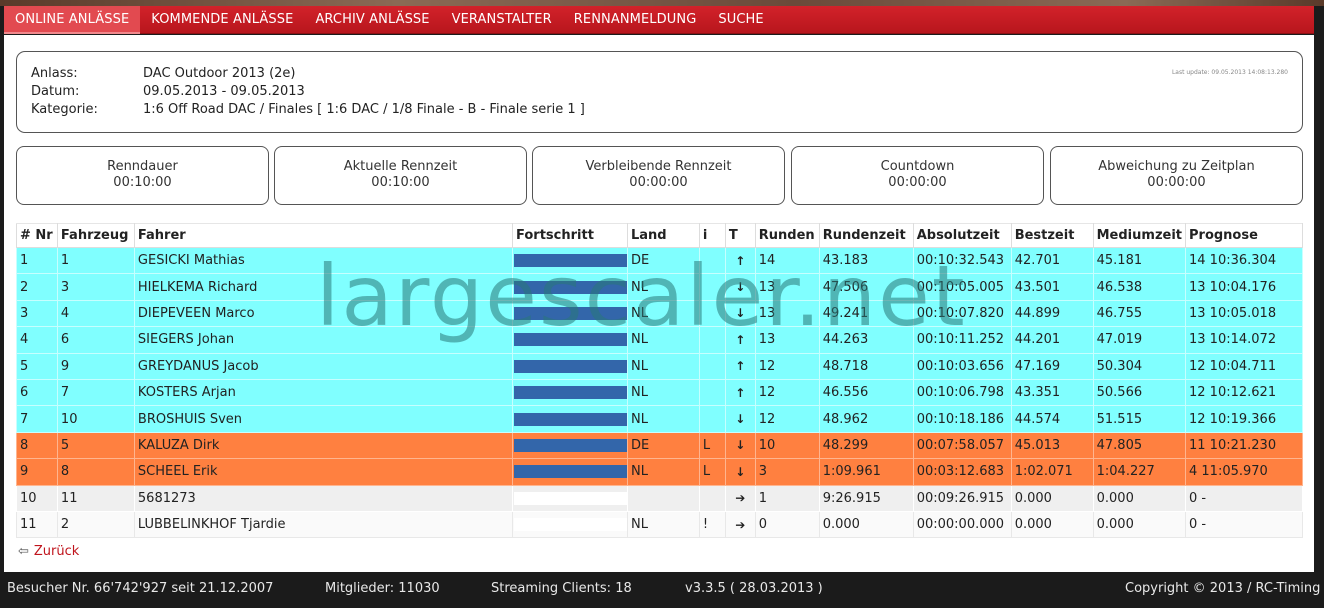  What do you see at coordinates (502, 20) in the screenshot?
I see `nav-veranstalter: VERANSTALTER` at bounding box center [502, 20].